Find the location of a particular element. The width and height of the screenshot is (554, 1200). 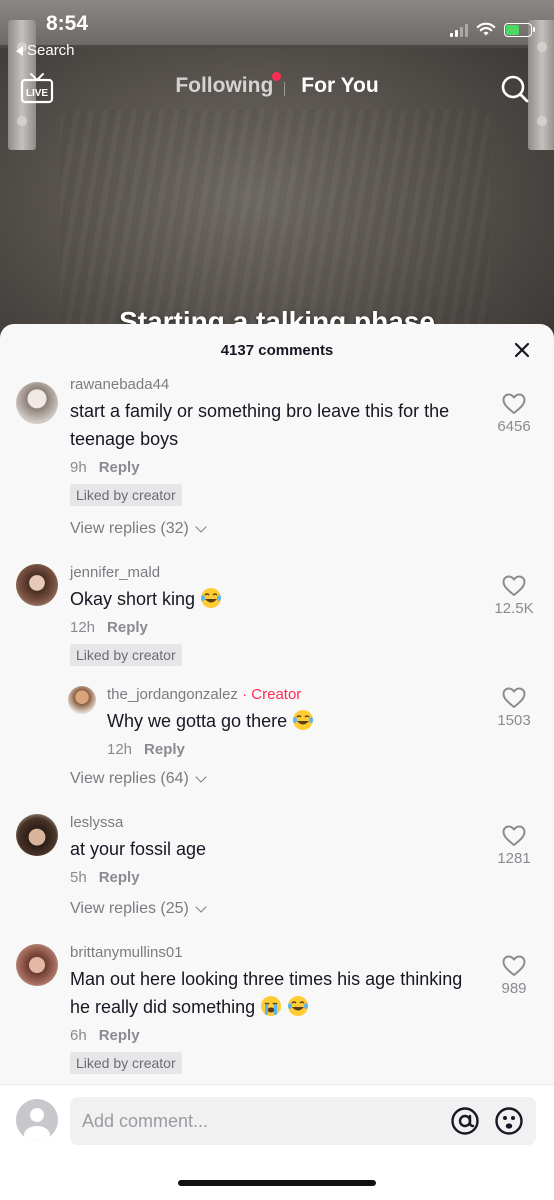

cellular-signal-icon is located at coordinates (459, 30).